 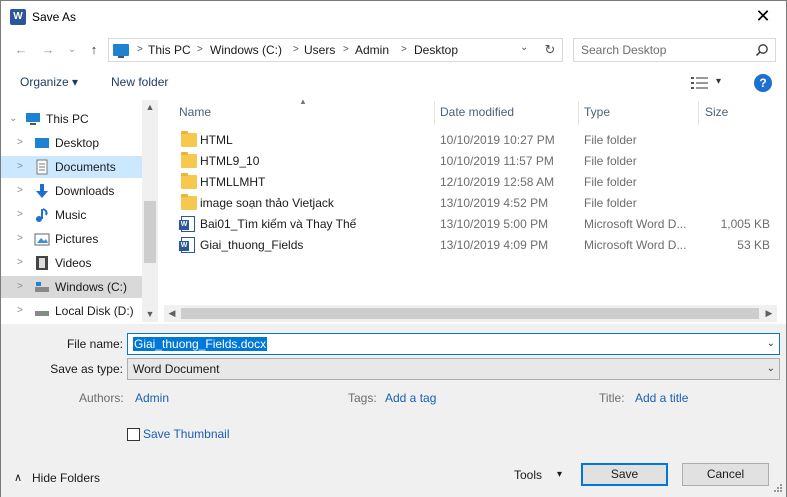 What do you see at coordinates (453, 344) in the screenshot?
I see `file-name-combobox: Giai_thuong_Fields.docx ⌄` at bounding box center [453, 344].